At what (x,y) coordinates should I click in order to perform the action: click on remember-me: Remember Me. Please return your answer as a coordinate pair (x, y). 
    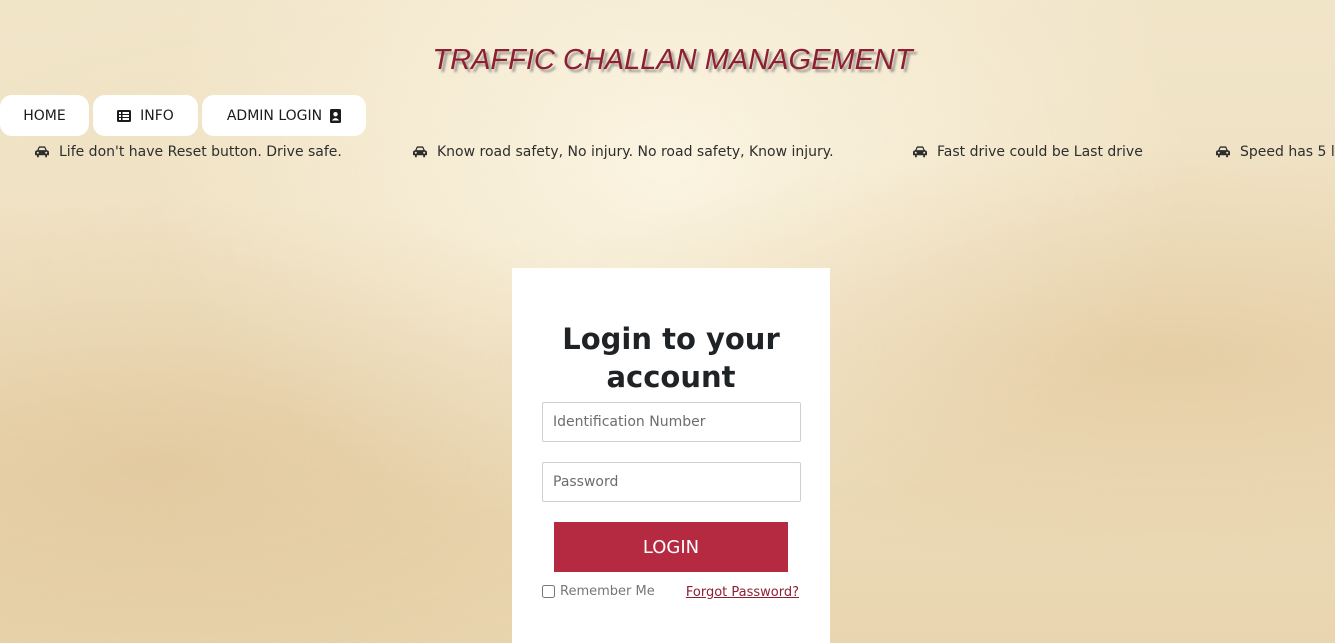
    Looking at the image, I should click on (598, 591).